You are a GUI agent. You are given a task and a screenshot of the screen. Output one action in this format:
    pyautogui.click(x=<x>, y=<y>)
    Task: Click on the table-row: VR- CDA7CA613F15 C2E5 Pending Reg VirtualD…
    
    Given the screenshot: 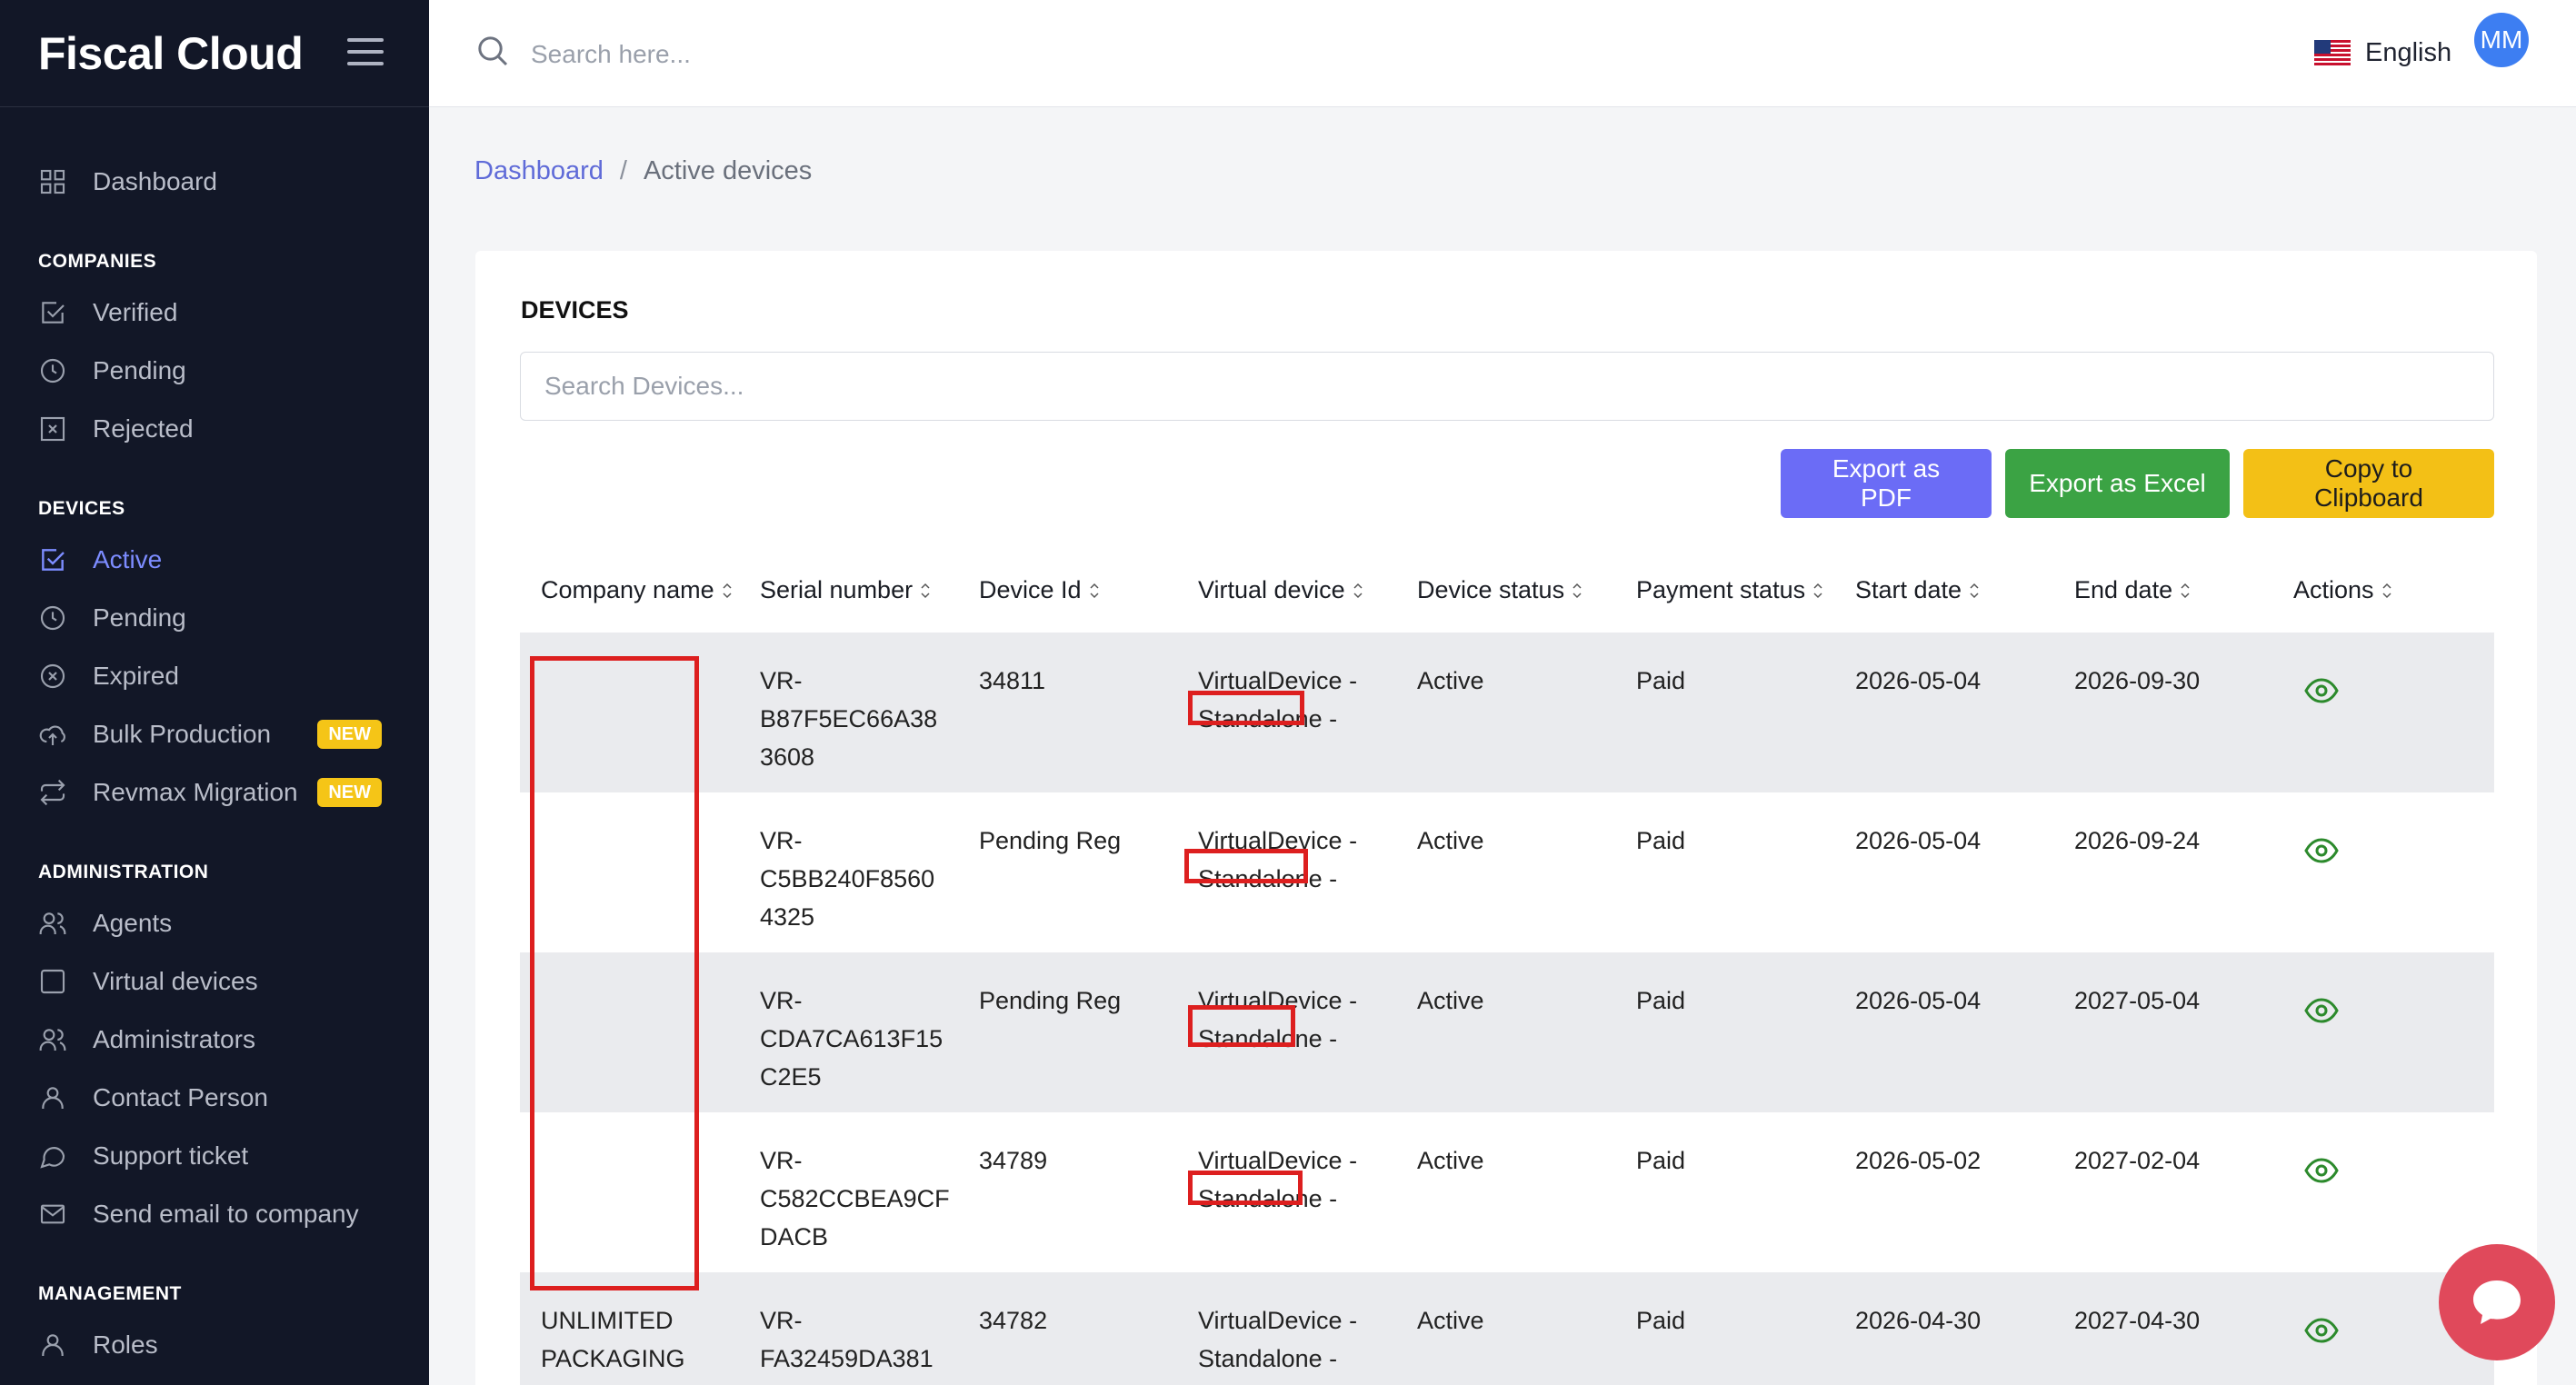 What is the action you would take?
    pyautogui.click(x=1507, y=1032)
    